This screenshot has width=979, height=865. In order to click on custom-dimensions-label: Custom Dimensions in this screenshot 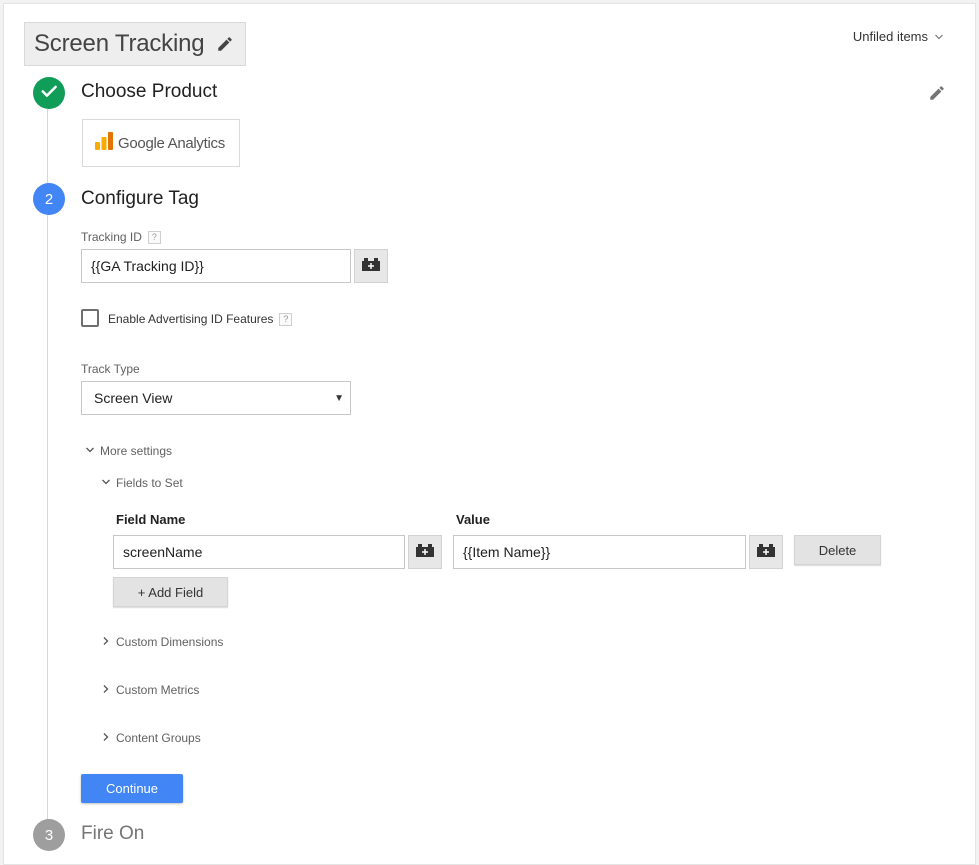, I will do `click(170, 642)`.